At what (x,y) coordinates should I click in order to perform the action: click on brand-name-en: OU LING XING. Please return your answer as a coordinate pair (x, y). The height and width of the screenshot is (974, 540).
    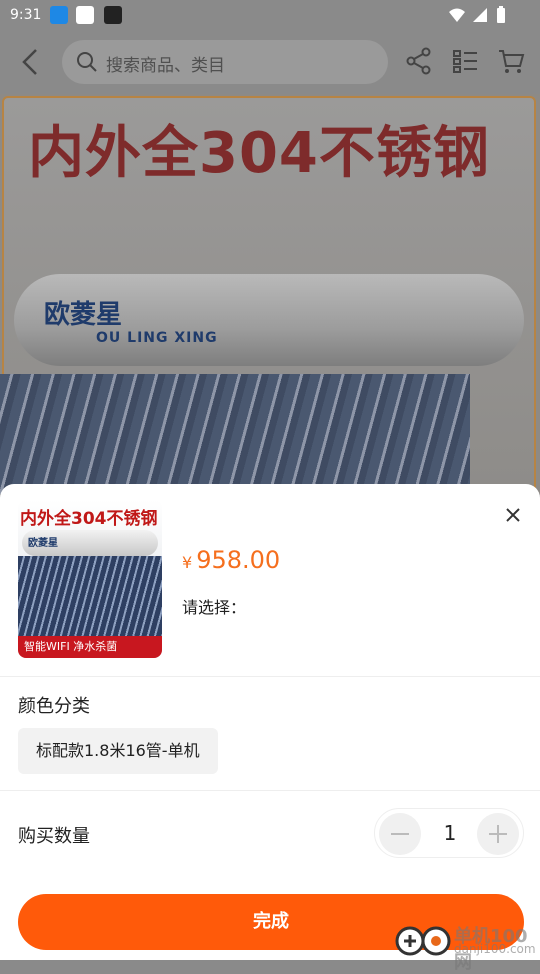
    Looking at the image, I should click on (157, 338).